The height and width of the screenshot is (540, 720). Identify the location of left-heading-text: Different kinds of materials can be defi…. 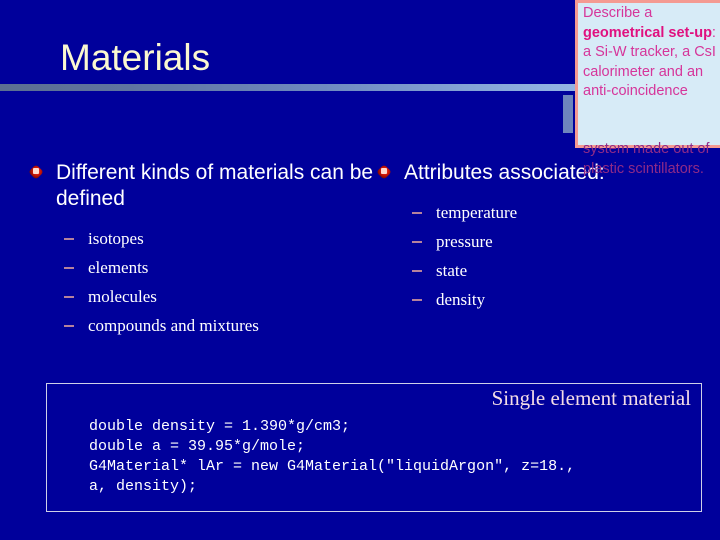
(215, 185).